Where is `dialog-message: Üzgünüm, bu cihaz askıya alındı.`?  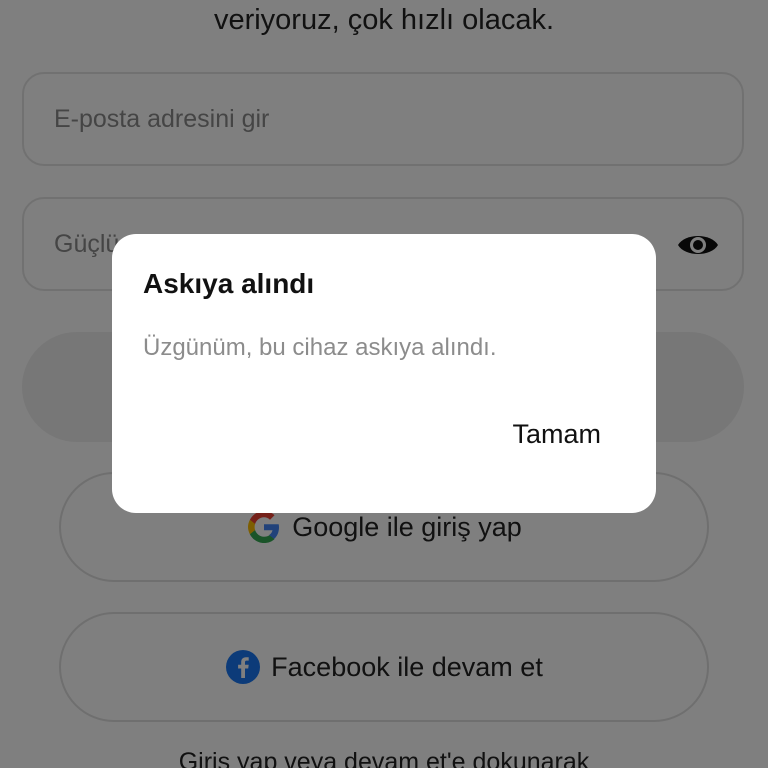
dialog-message: Üzgünüm, bu cihaz askıya alındı. is located at coordinates (320, 347).